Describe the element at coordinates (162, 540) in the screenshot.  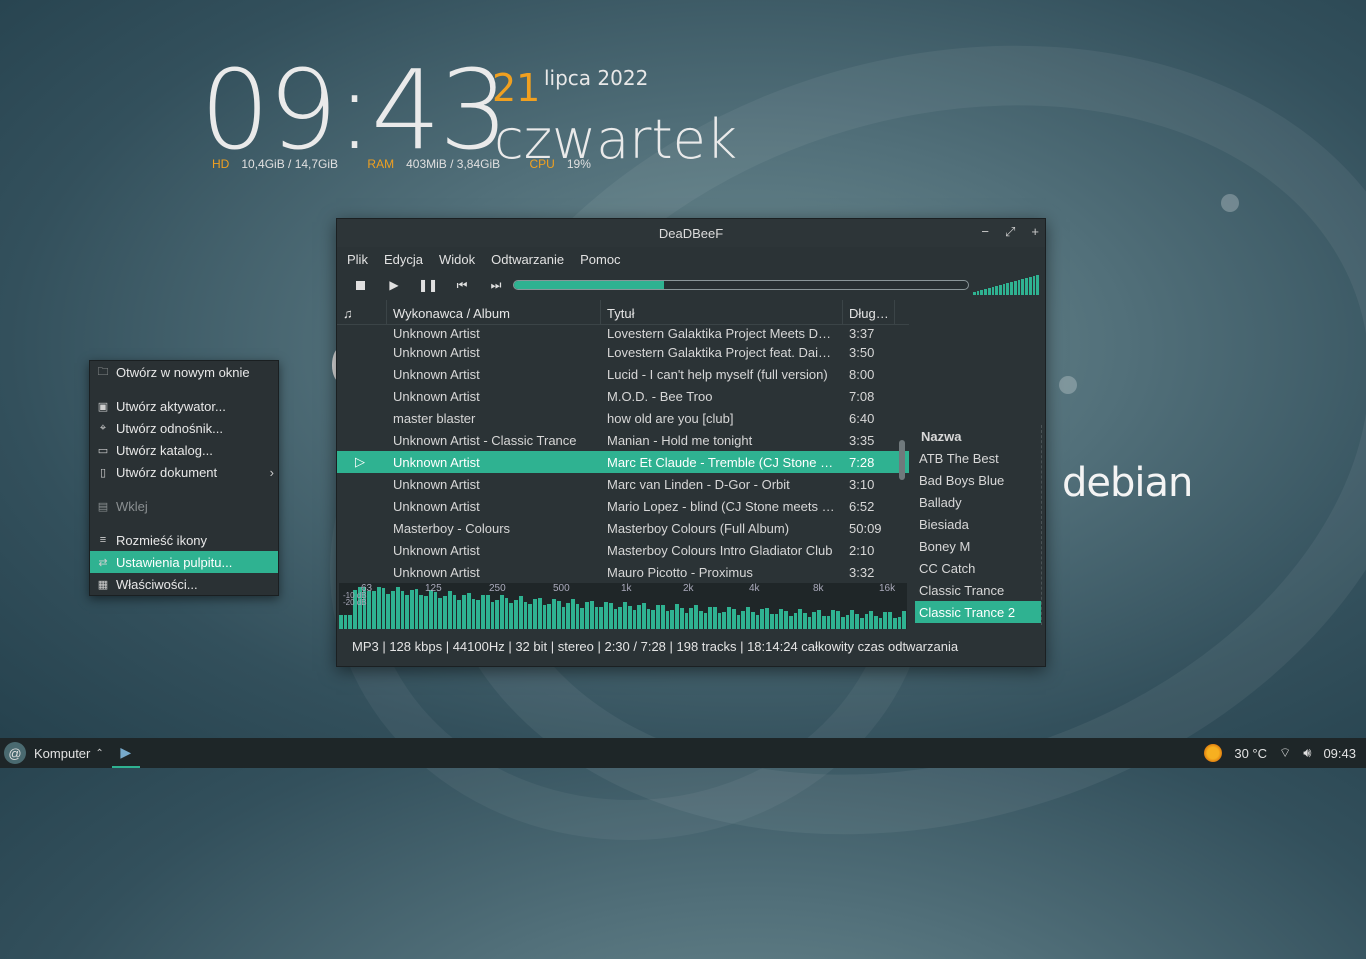
I see `context-menu-item-label: Rozmieść ikony` at that location.